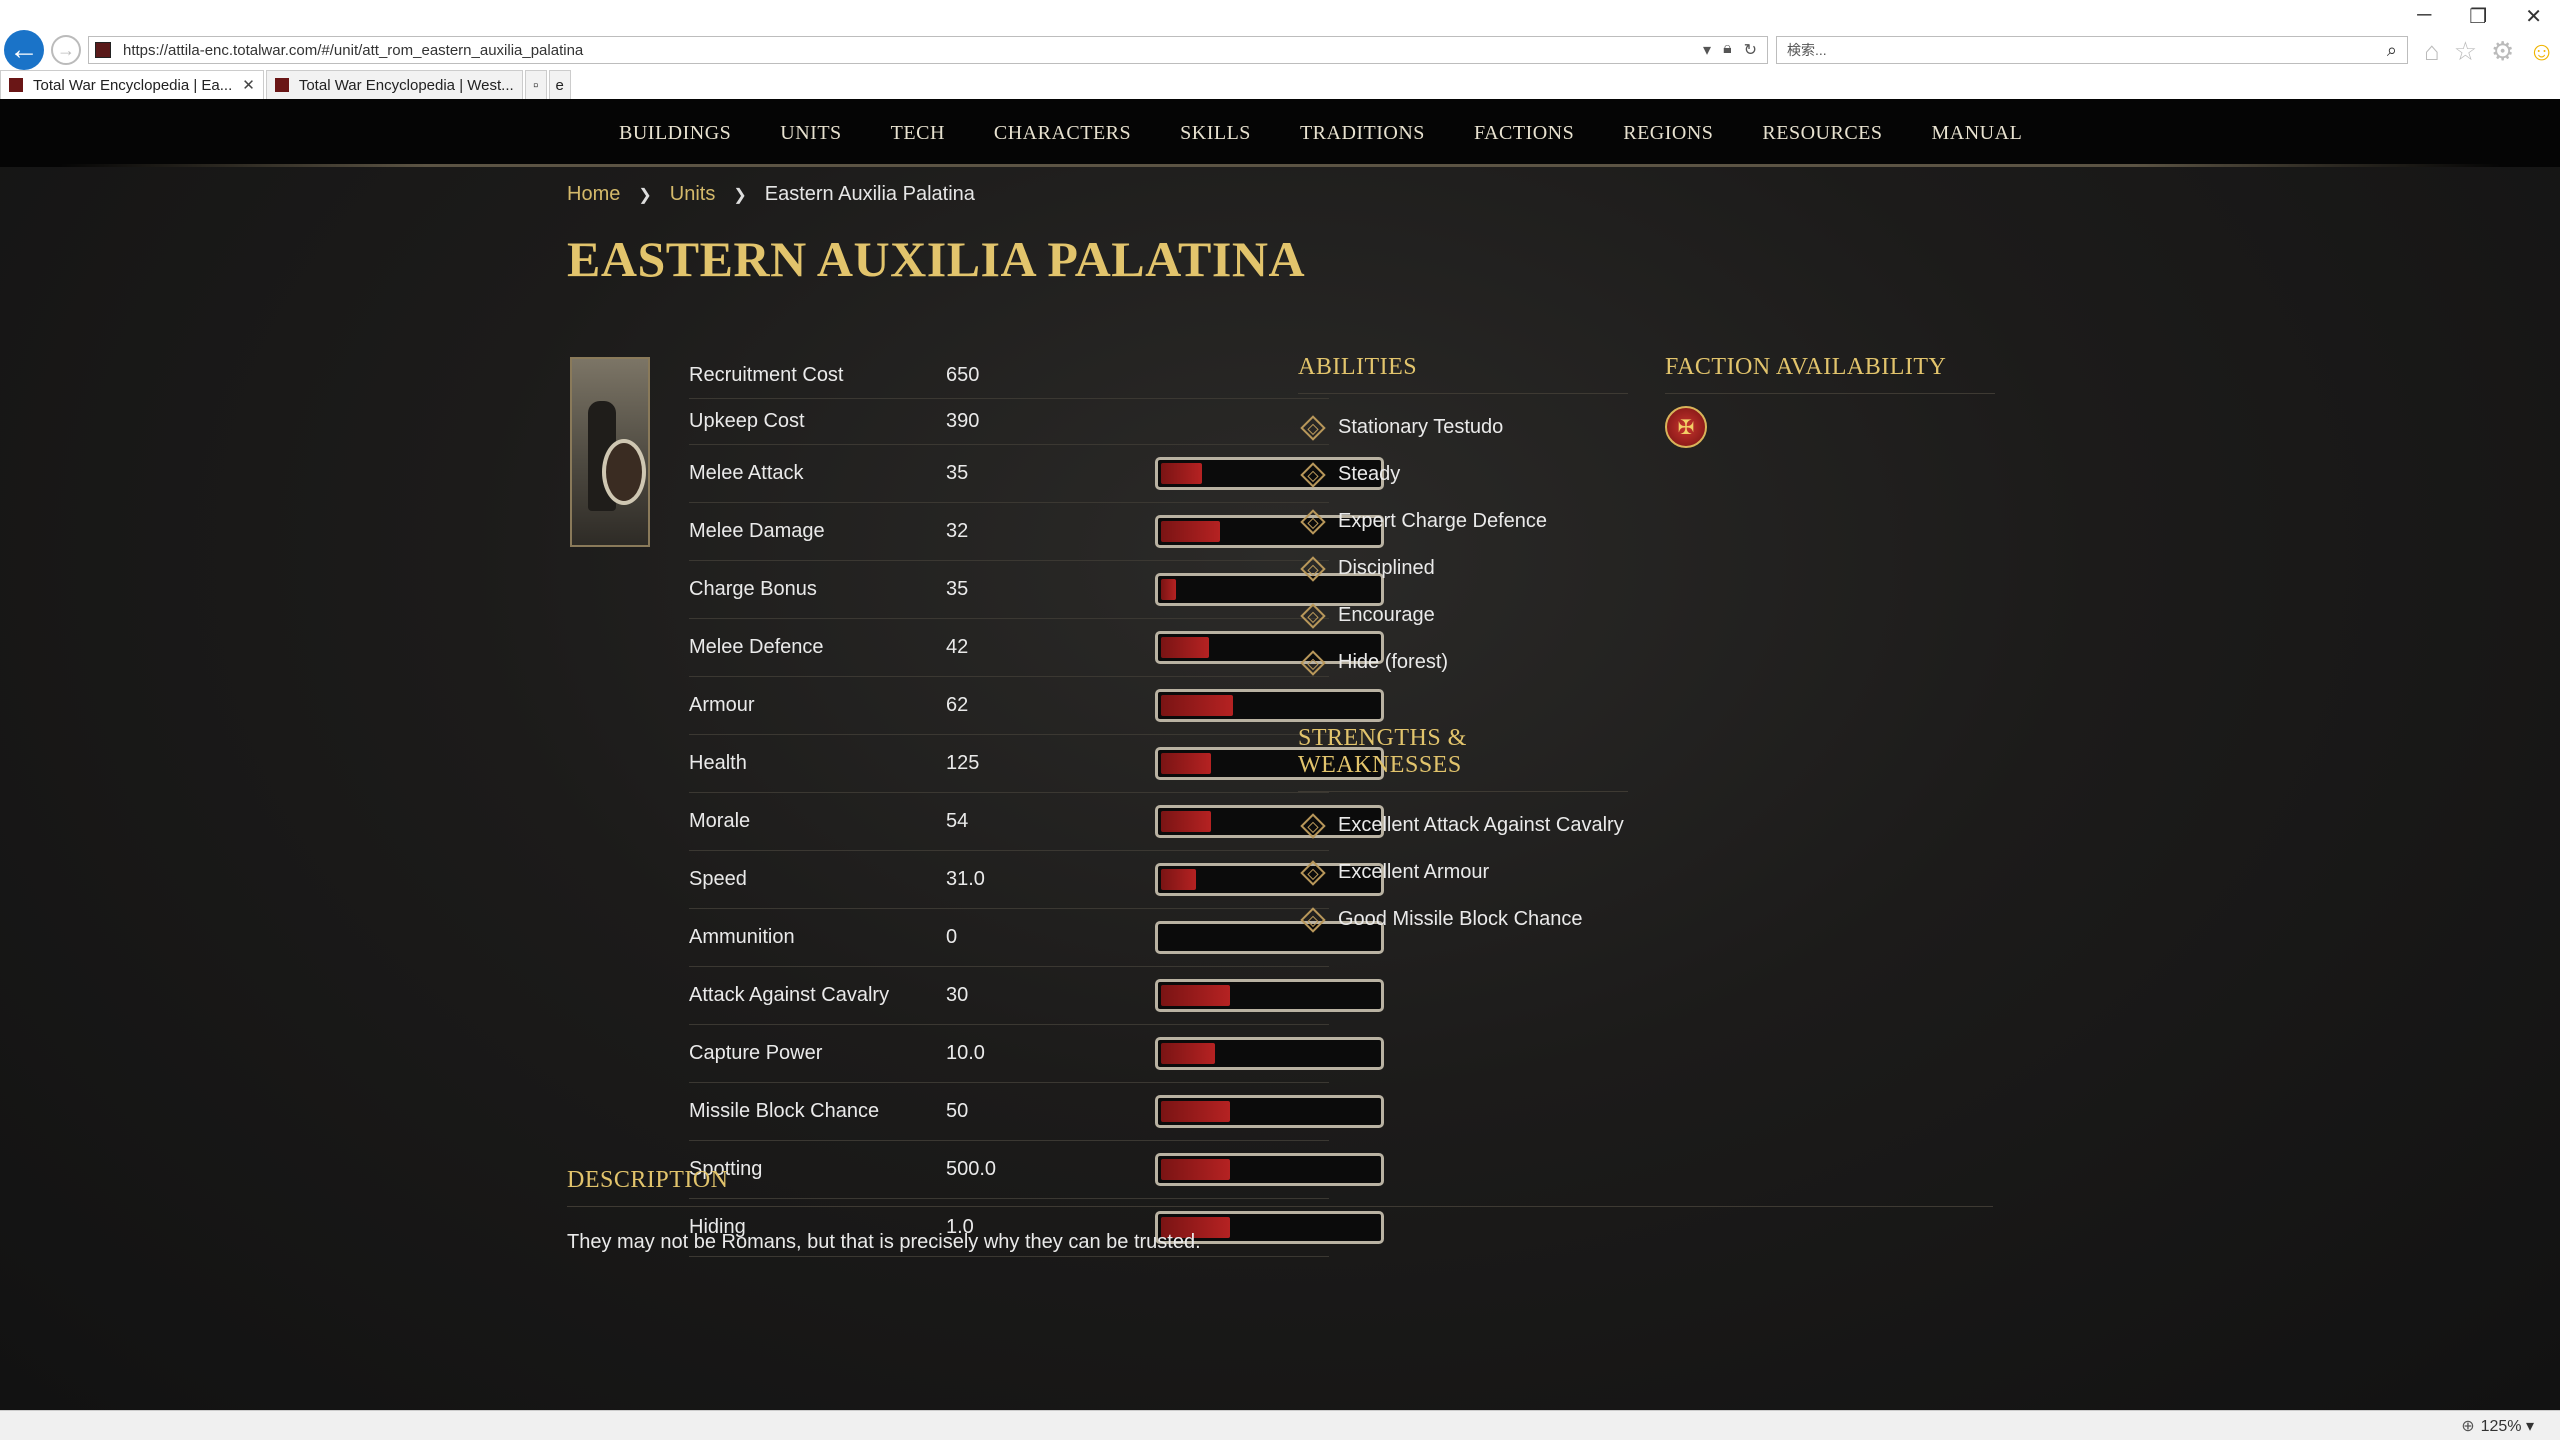 Image resolution: width=2560 pixels, height=1440 pixels. What do you see at coordinates (1463, 615) in the screenshot?
I see `ability-item: Encourage` at bounding box center [1463, 615].